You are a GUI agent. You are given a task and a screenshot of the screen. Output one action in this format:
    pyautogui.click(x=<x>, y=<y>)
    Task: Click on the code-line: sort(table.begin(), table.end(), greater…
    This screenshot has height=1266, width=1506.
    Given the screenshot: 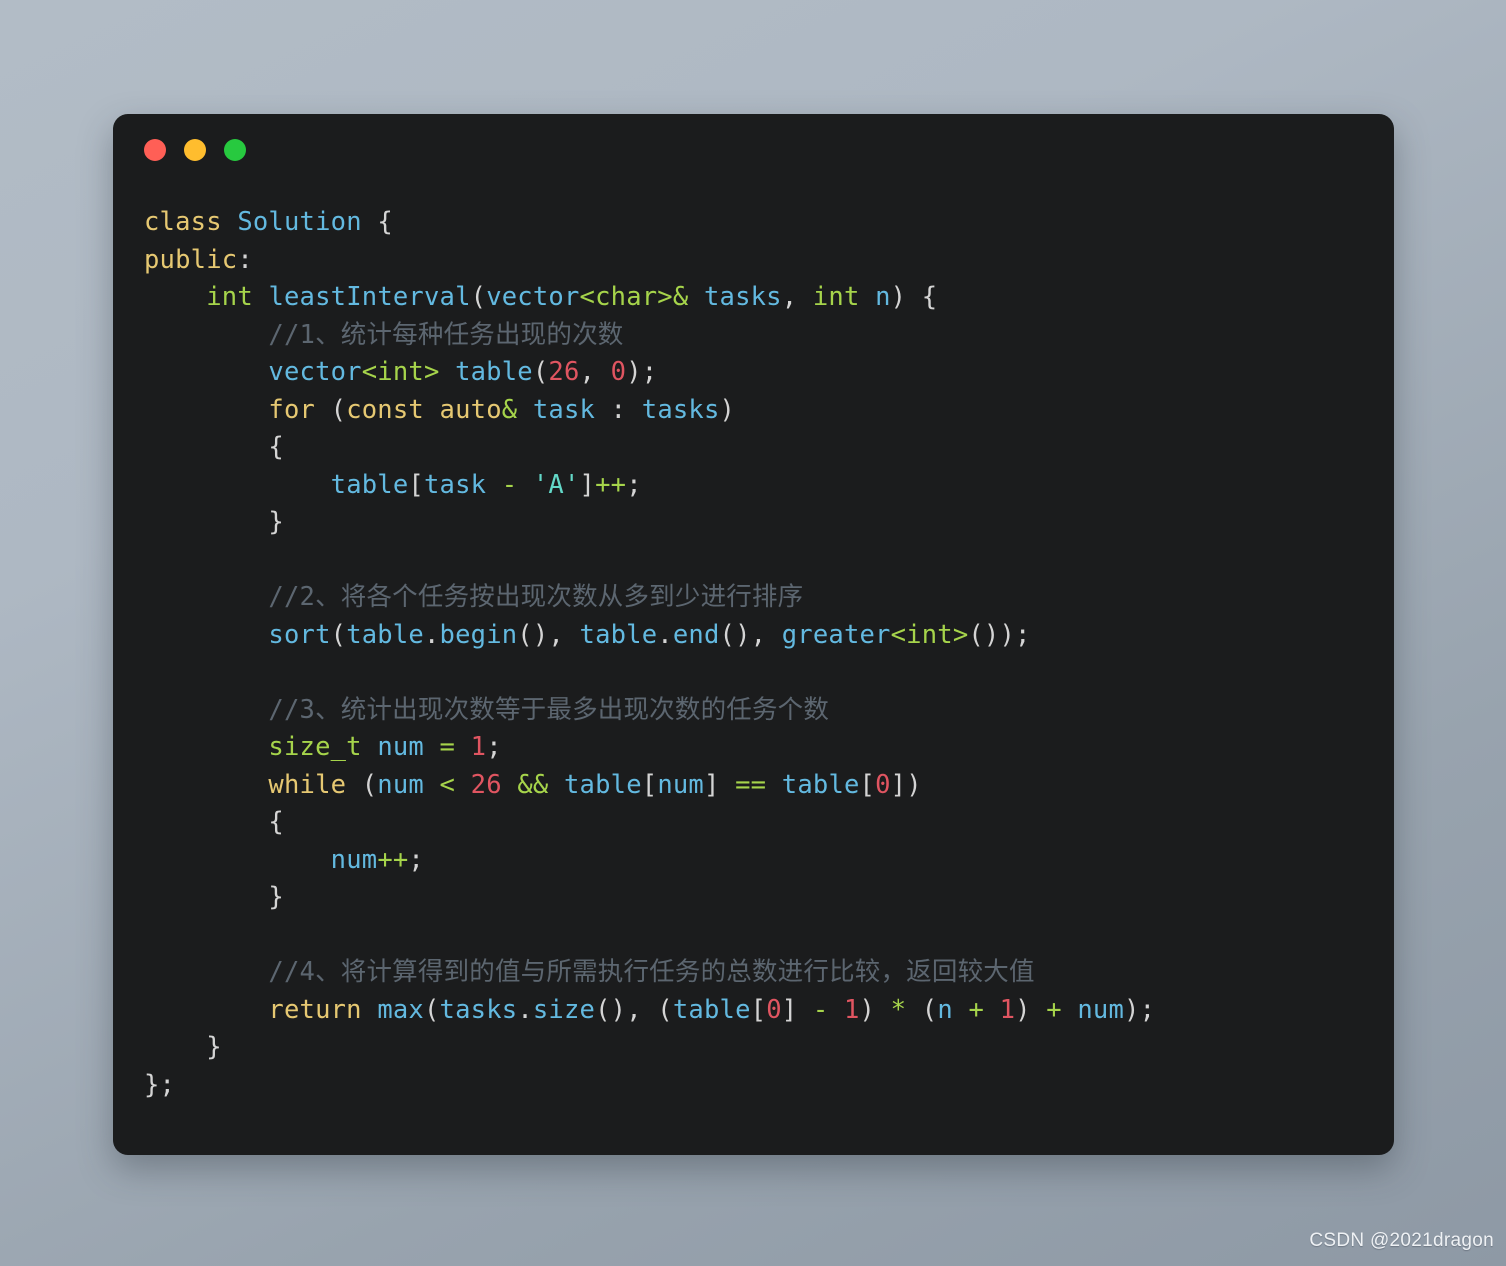 What is the action you would take?
    pyautogui.click(x=769, y=636)
    